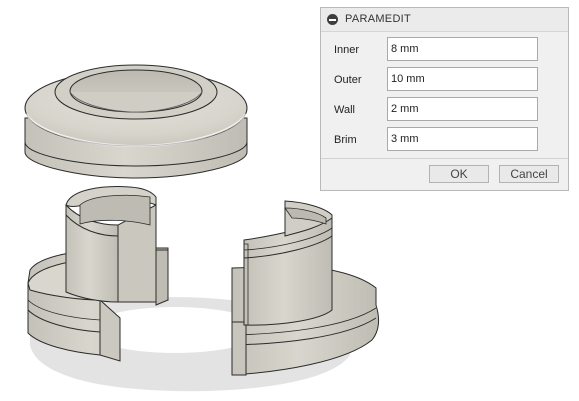  I want to click on param-row-brim: Brim, so click(444, 140).